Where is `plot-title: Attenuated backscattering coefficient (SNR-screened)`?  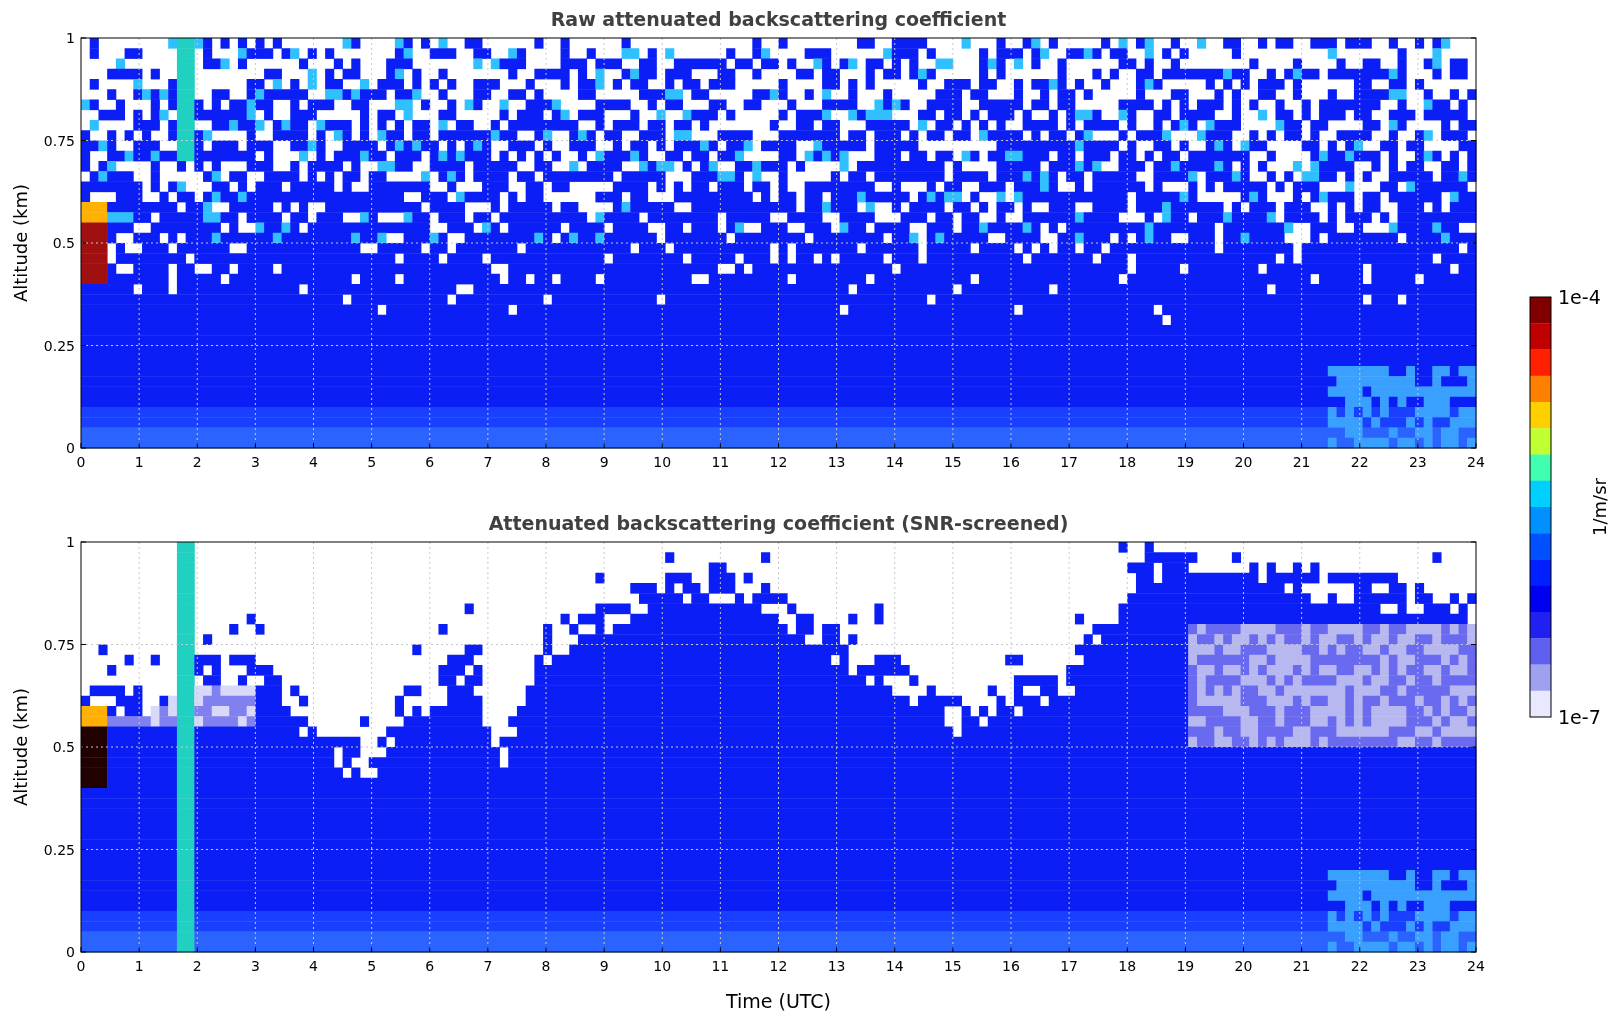
plot-title: Attenuated backscattering coefficient (SNR-screened) is located at coordinates (778, 523).